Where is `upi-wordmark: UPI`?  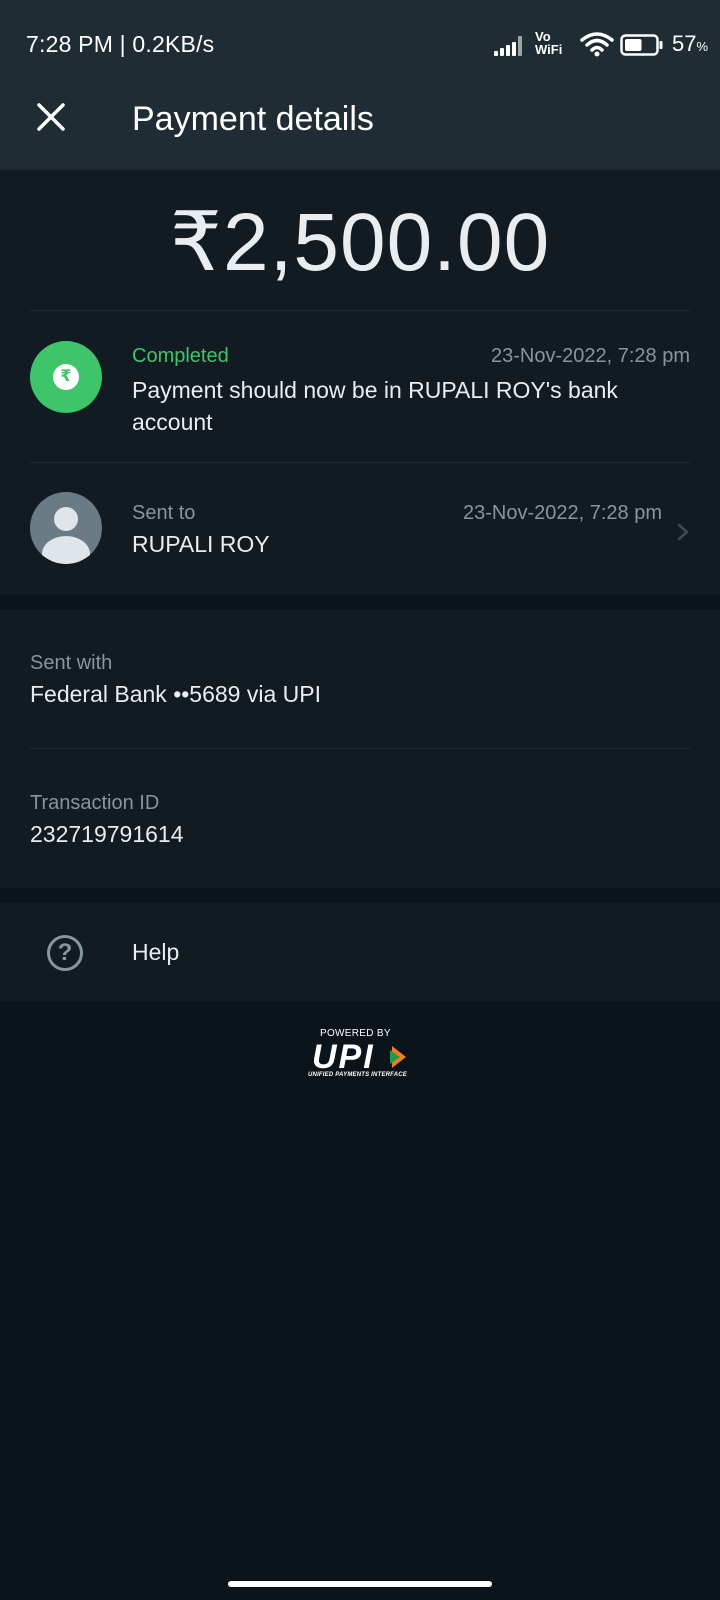 upi-wordmark: UPI is located at coordinates (343, 1057).